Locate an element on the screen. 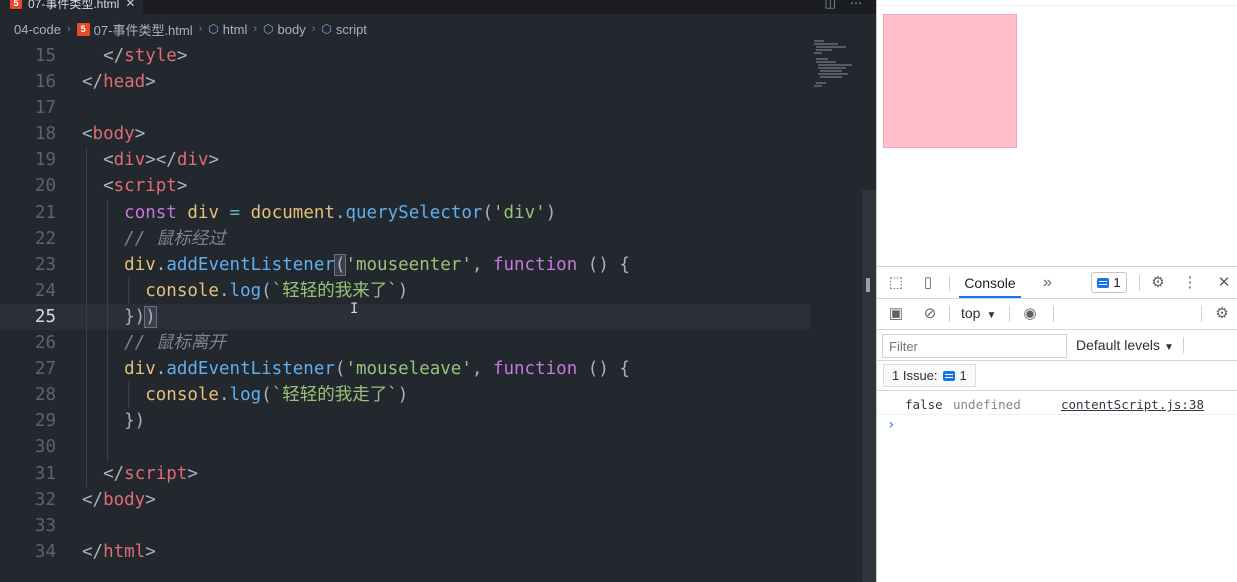 The image size is (1237, 582). code-text: <body> is located at coordinates (113, 134).